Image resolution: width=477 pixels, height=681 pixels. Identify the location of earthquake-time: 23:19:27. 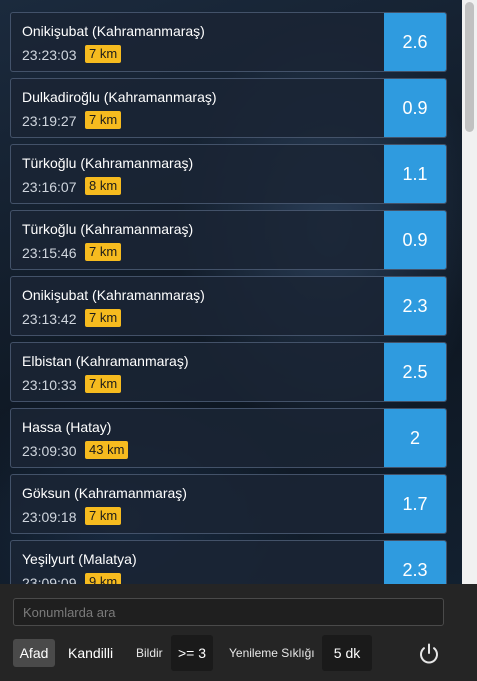
(49, 121).